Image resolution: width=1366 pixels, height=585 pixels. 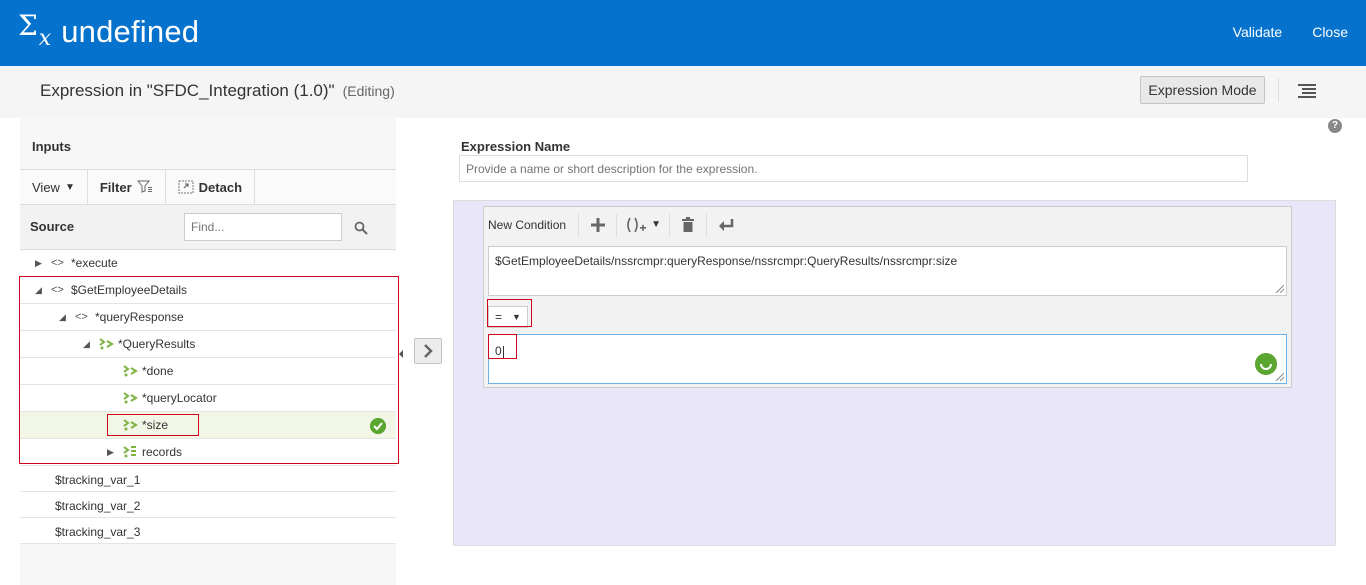 What do you see at coordinates (52, 226) in the screenshot?
I see `source-label: Source` at bounding box center [52, 226].